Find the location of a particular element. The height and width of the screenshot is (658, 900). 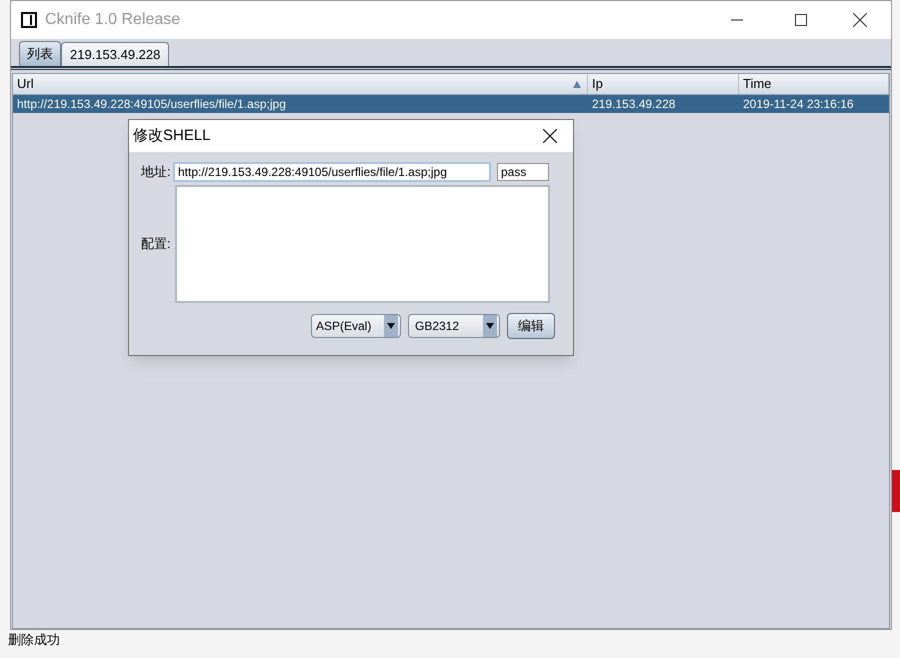

maximize-icon is located at coordinates (801, 20).